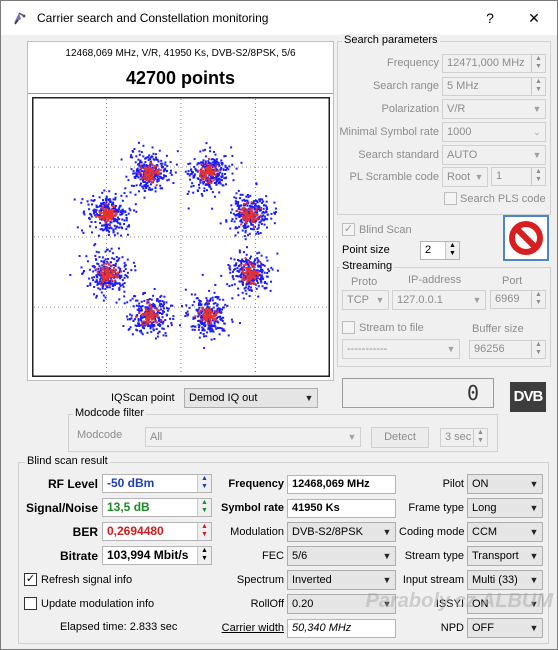  I want to click on stop-button, so click(526, 238).